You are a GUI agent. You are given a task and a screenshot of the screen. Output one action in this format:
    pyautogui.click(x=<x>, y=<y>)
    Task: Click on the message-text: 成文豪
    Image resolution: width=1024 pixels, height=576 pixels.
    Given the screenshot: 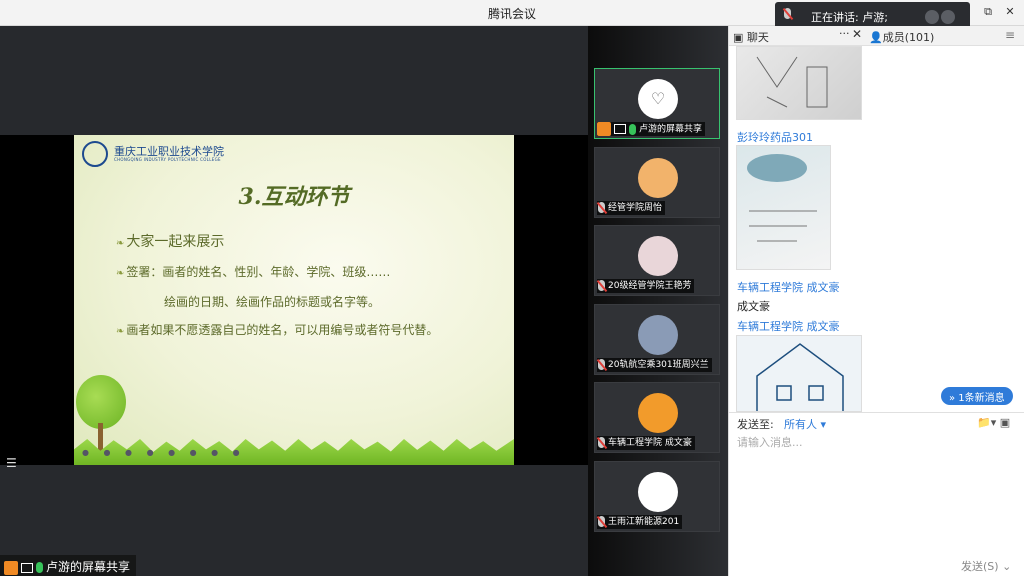 What is the action you would take?
    pyautogui.click(x=753, y=306)
    